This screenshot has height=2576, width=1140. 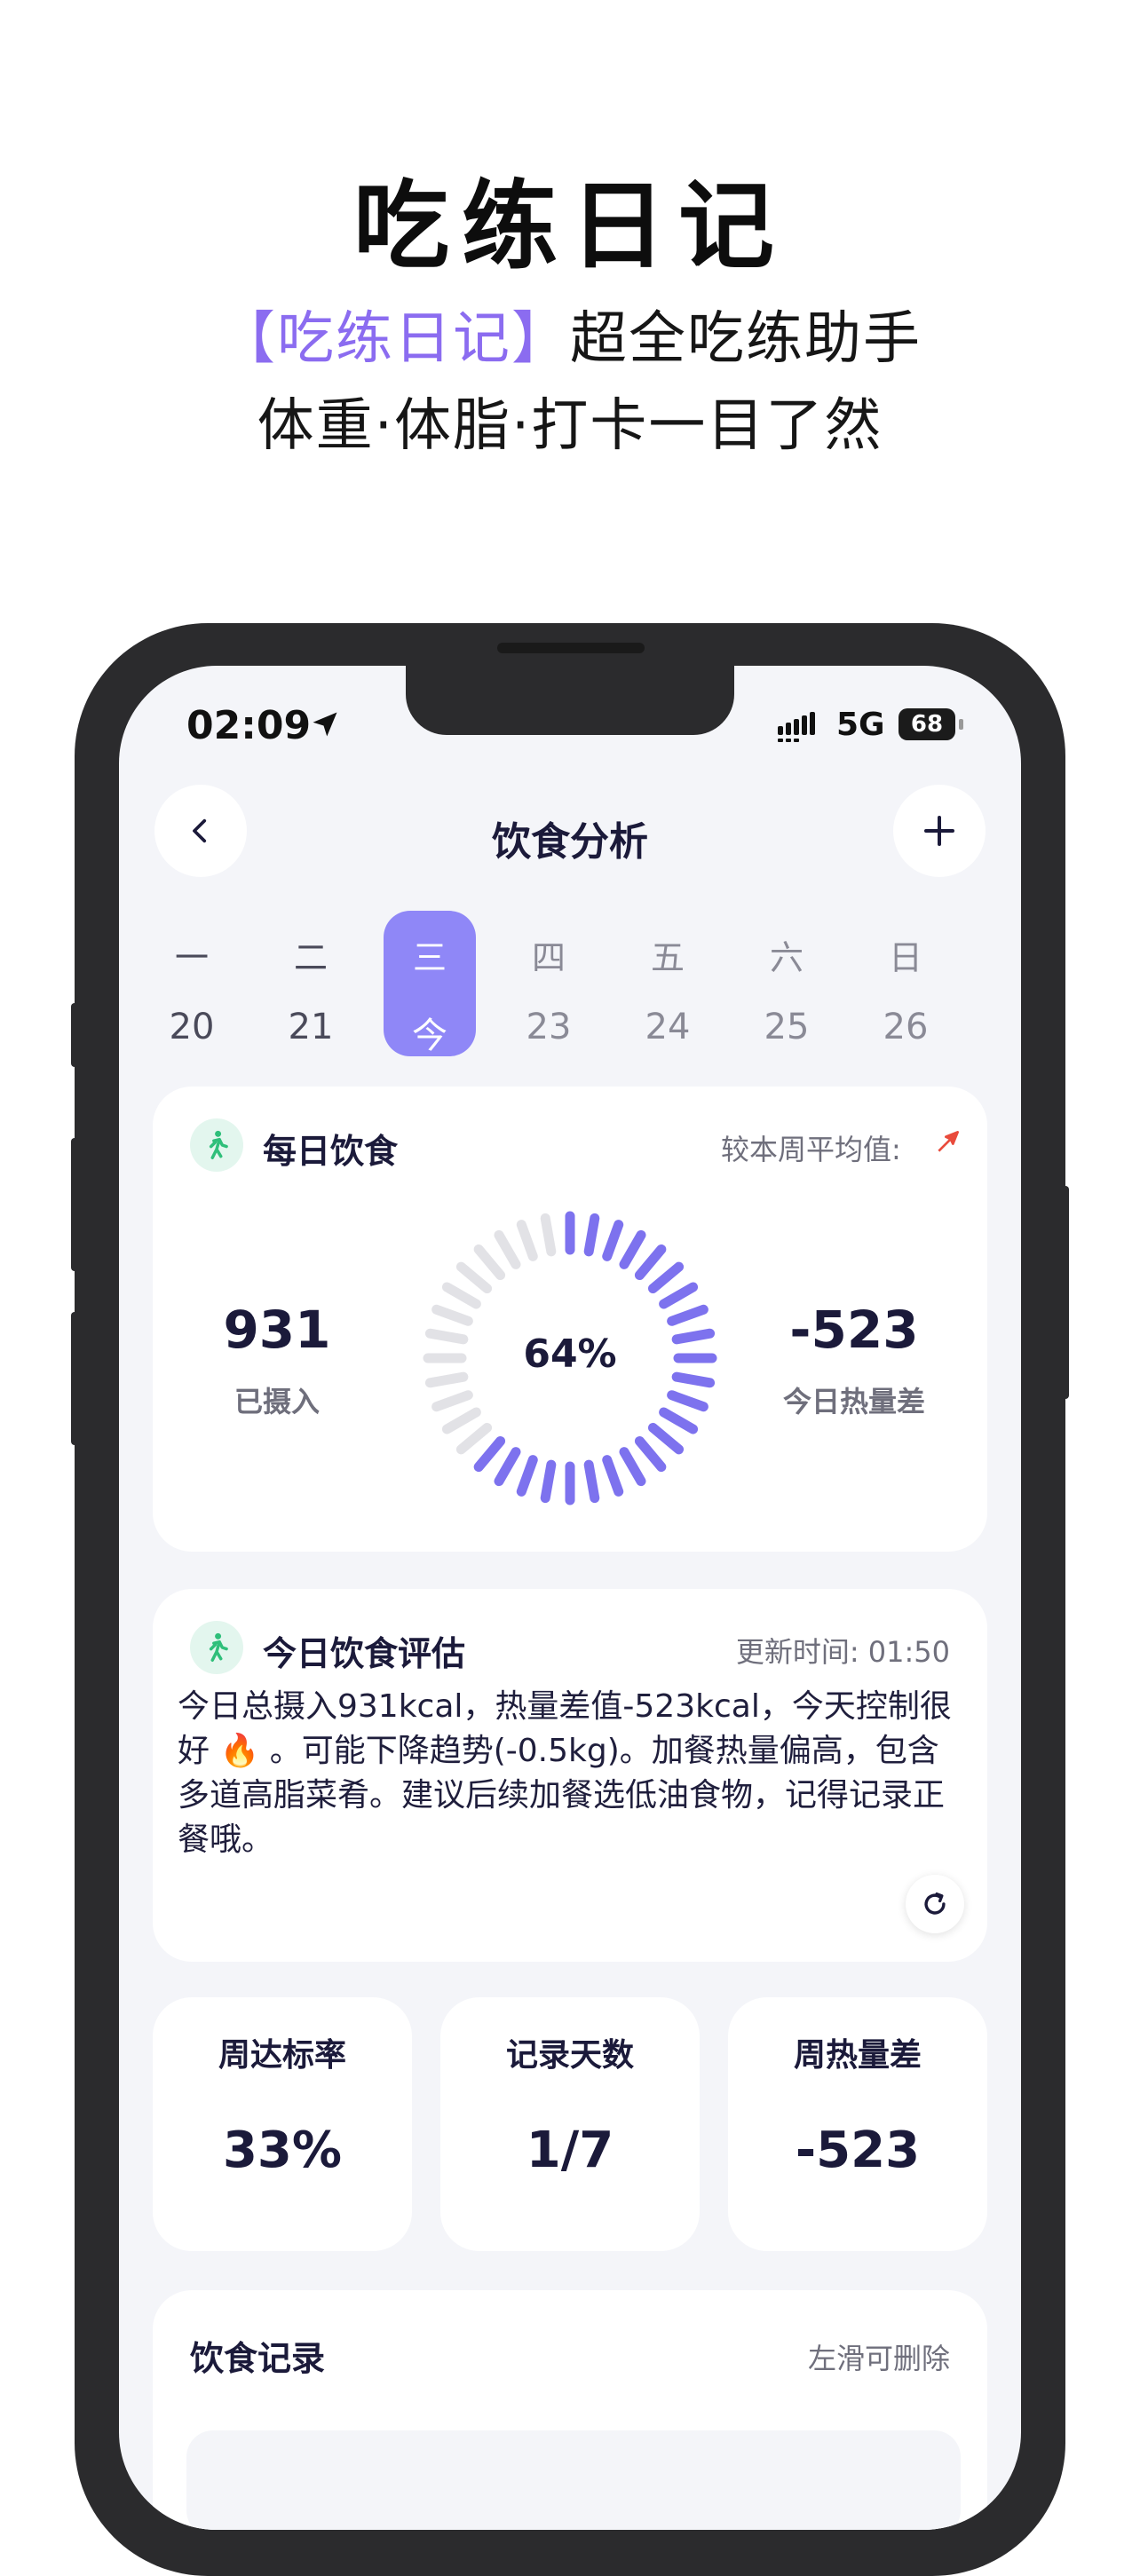 What do you see at coordinates (796, 727) in the screenshot?
I see `signal-icon` at bounding box center [796, 727].